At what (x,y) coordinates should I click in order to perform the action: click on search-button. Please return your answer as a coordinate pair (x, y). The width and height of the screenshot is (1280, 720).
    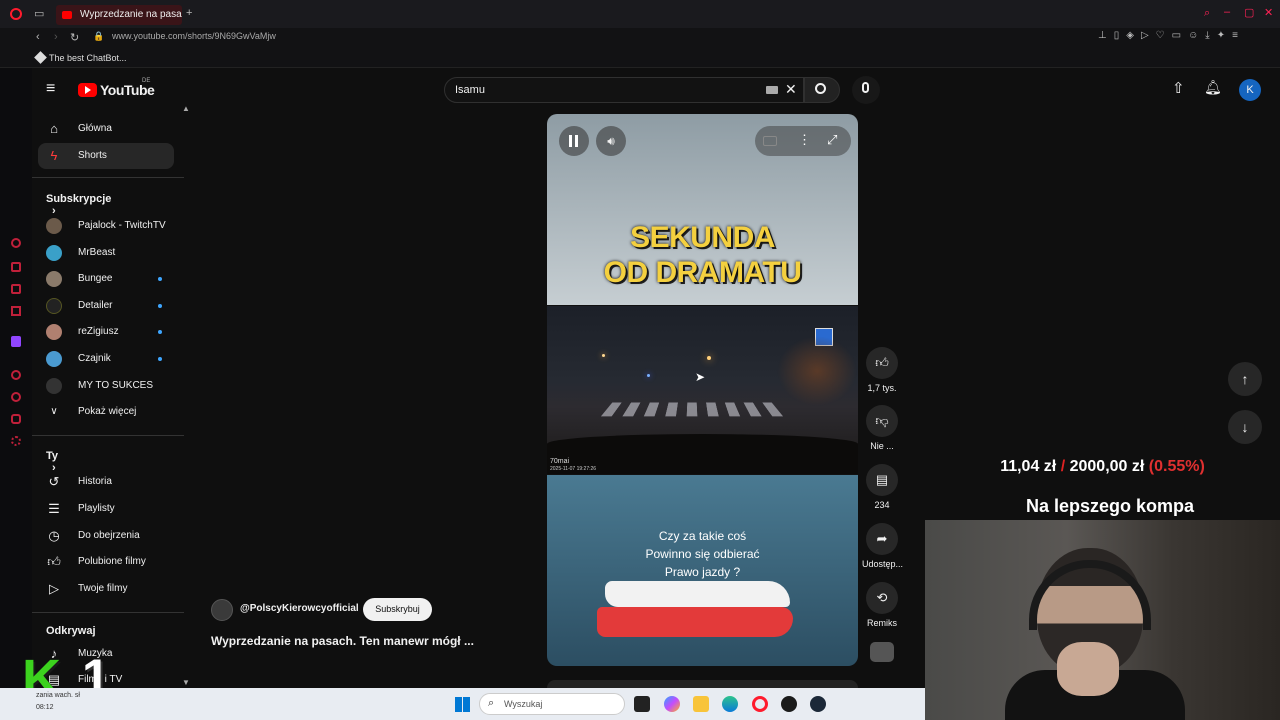
    Looking at the image, I should click on (822, 90).